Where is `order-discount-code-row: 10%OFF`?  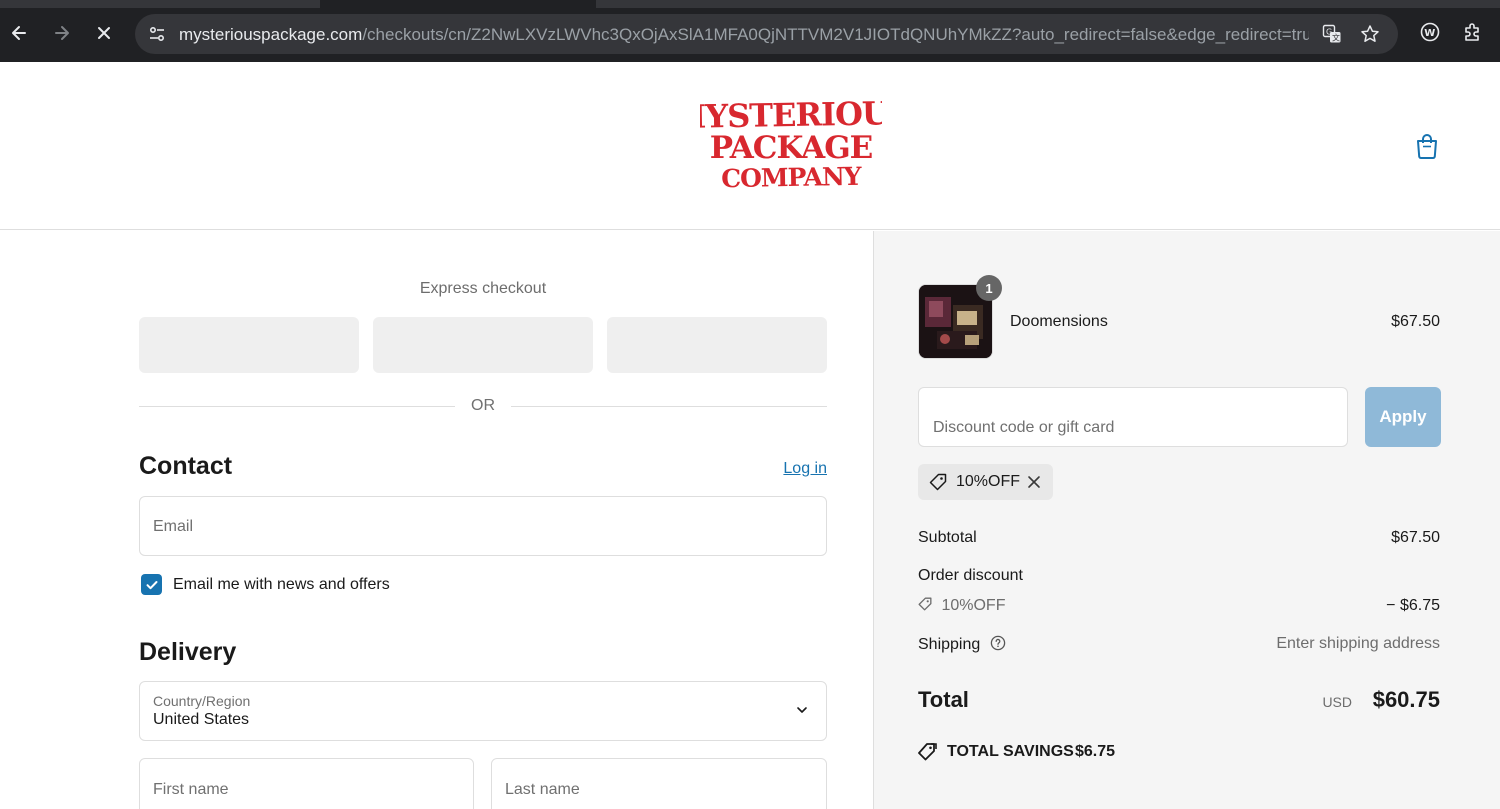
order-discount-code-row: 10%OFF is located at coordinates (961, 606).